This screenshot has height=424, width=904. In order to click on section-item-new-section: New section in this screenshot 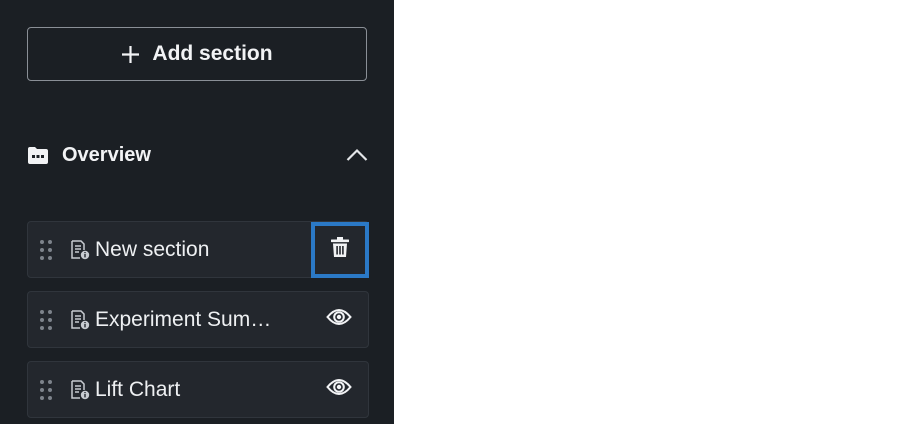, I will do `click(198, 249)`.